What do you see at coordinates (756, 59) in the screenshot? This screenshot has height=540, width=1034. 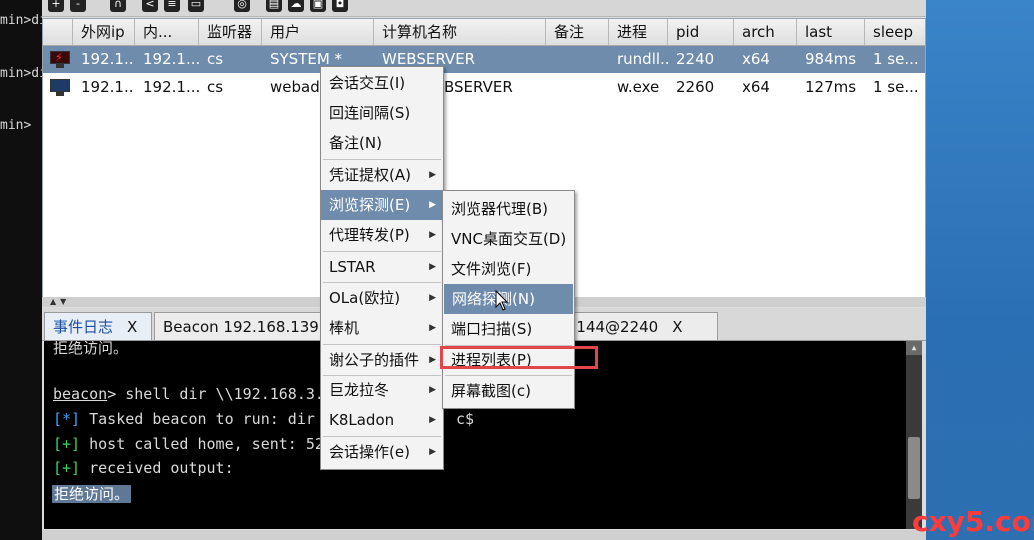 I see `cell-arch: x64` at bounding box center [756, 59].